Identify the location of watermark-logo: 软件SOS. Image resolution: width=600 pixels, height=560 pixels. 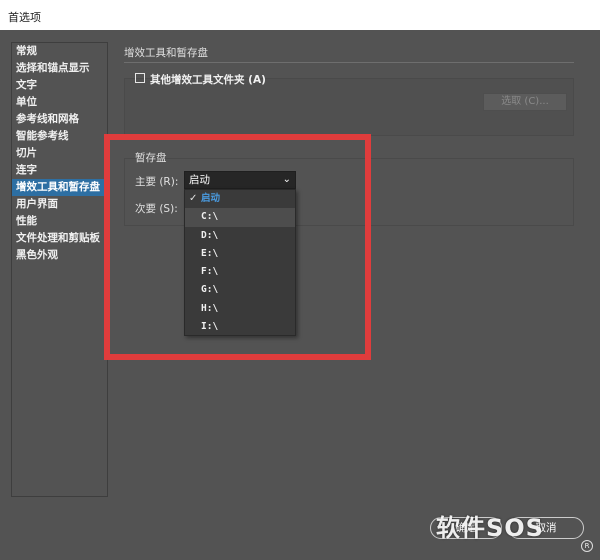
(490, 528).